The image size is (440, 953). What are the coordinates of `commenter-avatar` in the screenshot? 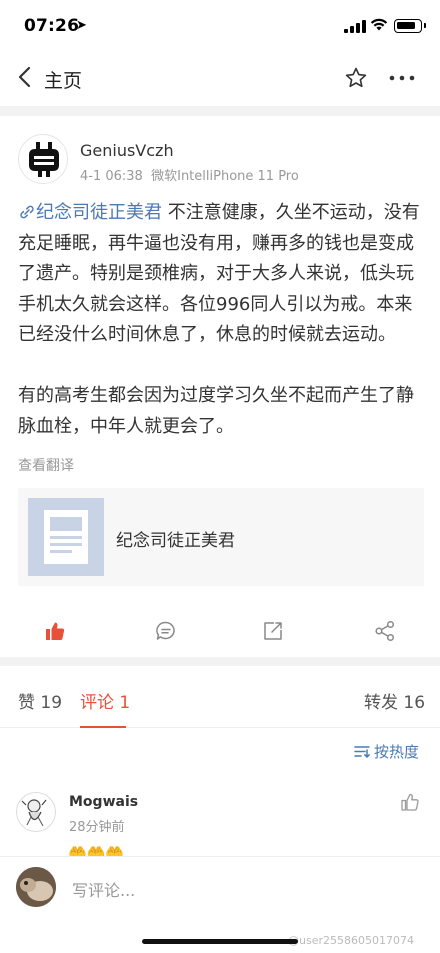 It's located at (36, 812).